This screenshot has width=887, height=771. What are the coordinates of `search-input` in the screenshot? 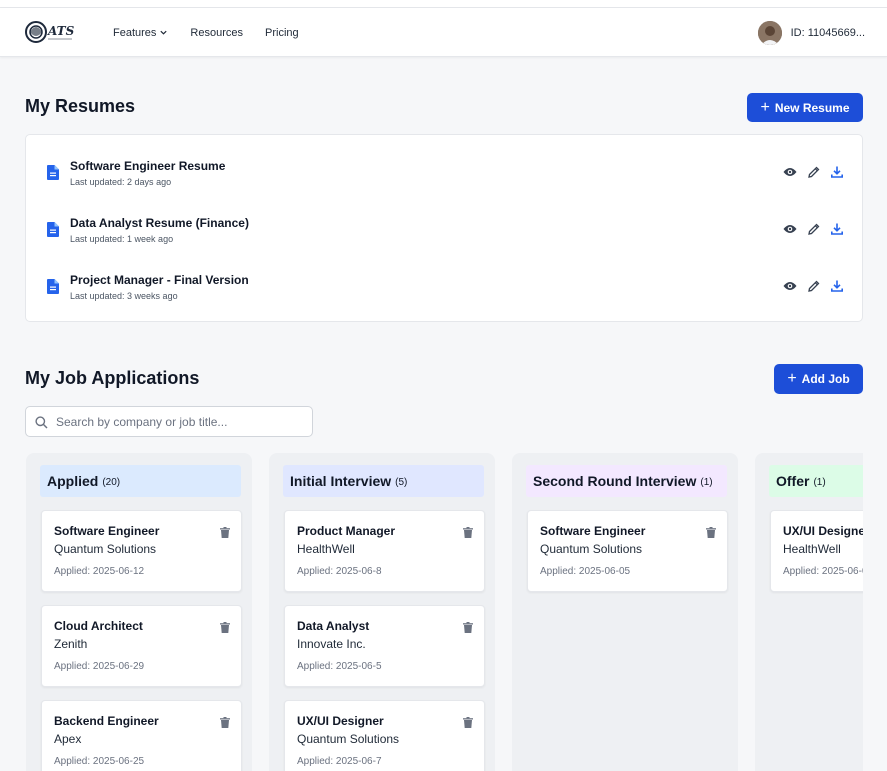 It's located at (181, 422).